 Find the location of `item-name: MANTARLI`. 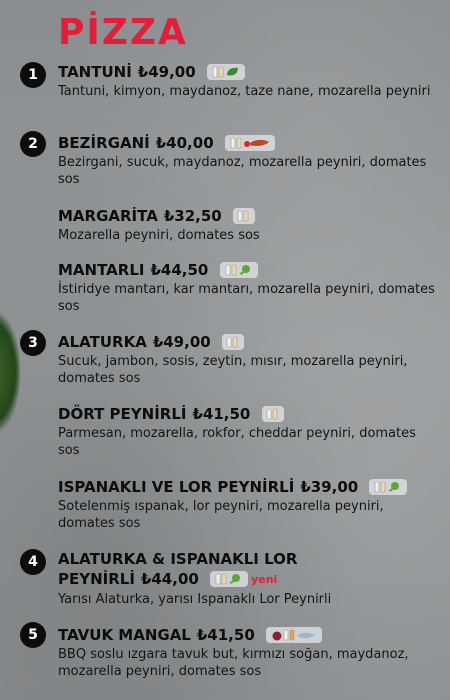

item-name: MANTARLI is located at coordinates (101, 270).